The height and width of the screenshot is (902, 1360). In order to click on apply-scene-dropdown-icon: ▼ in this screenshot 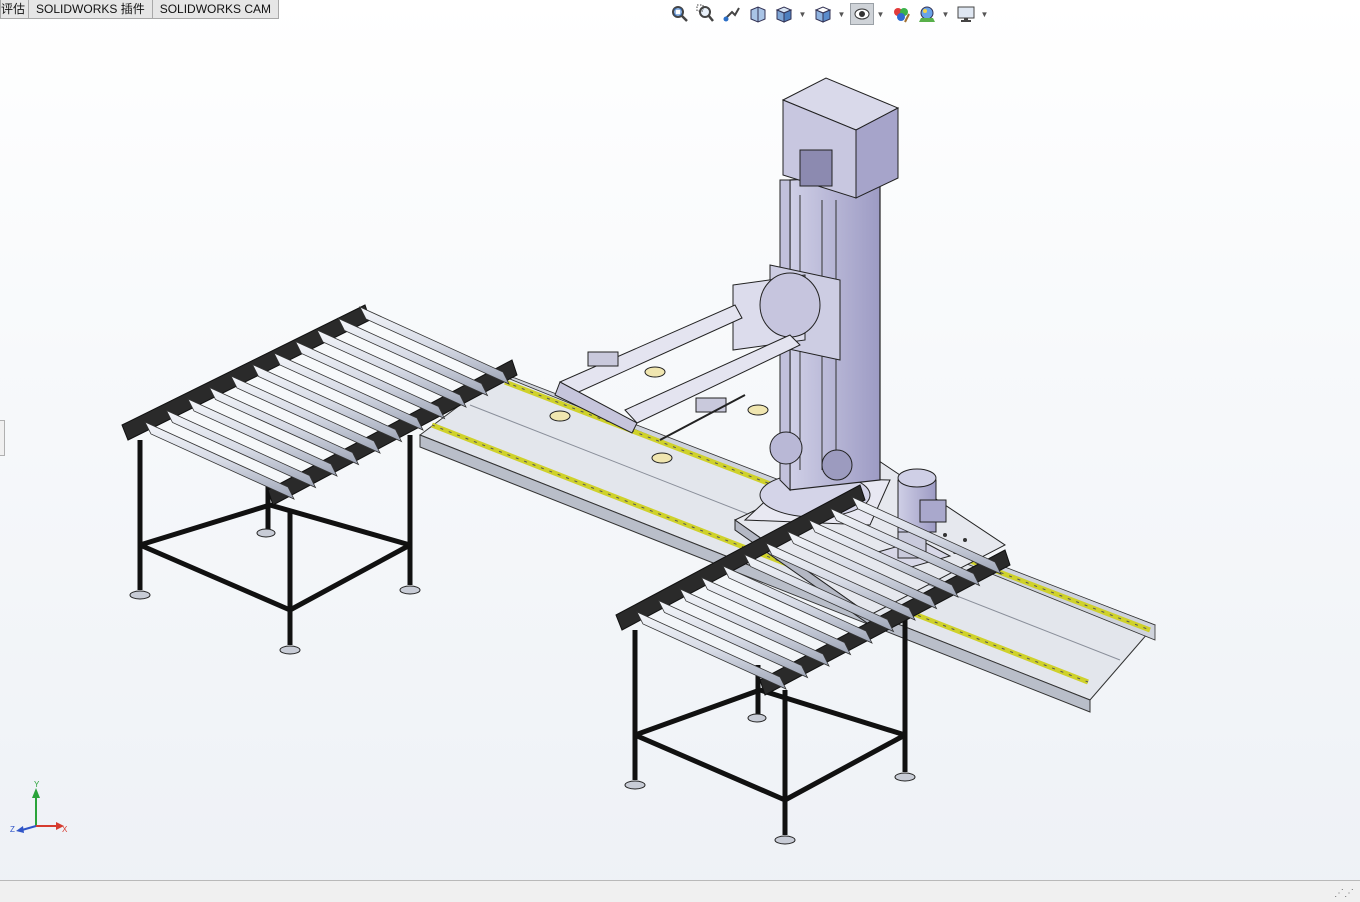, I will do `click(945, 14)`.